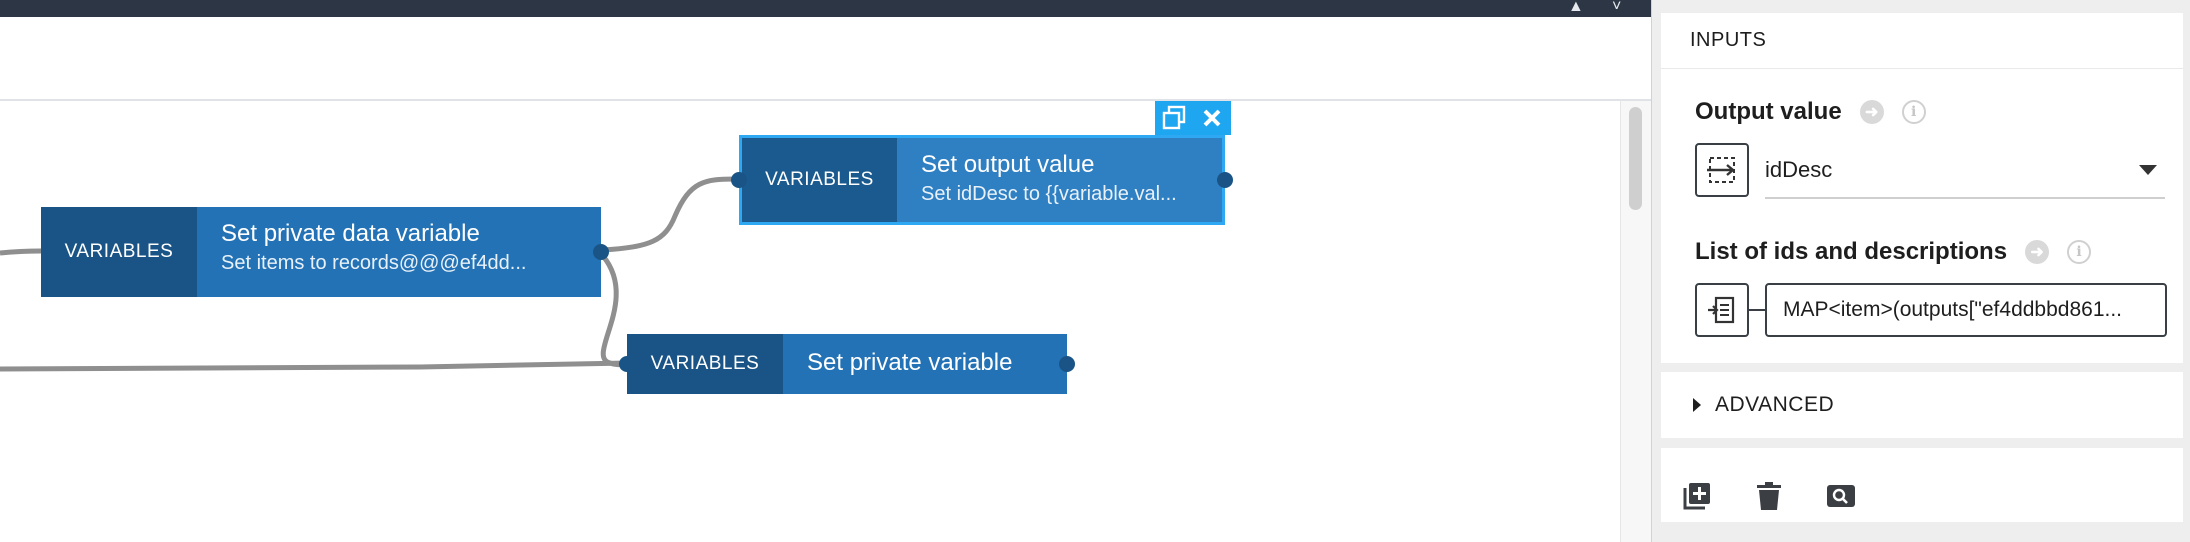  I want to click on output-value-label: Output value ➜ i, so click(1810, 112).